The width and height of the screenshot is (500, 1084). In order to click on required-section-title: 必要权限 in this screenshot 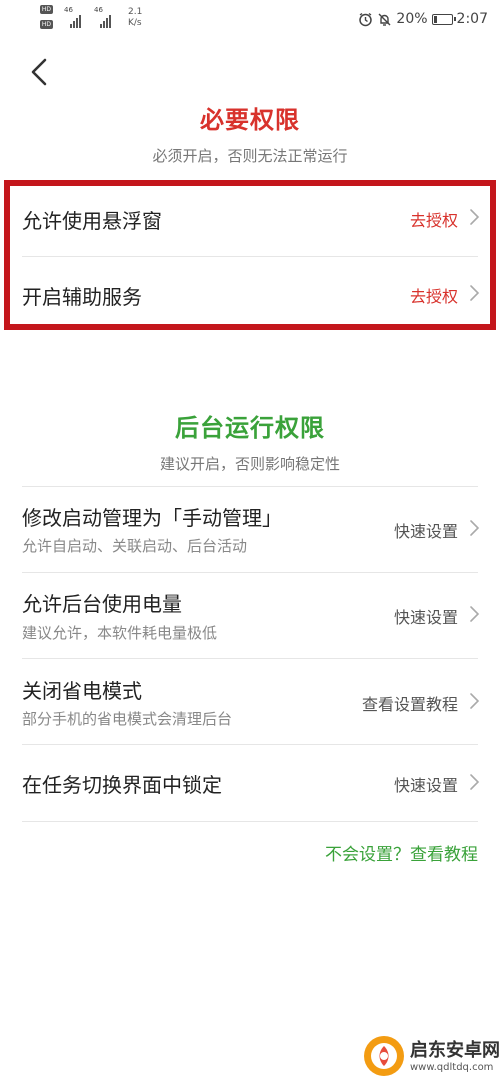, I will do `click(250, 120)`.